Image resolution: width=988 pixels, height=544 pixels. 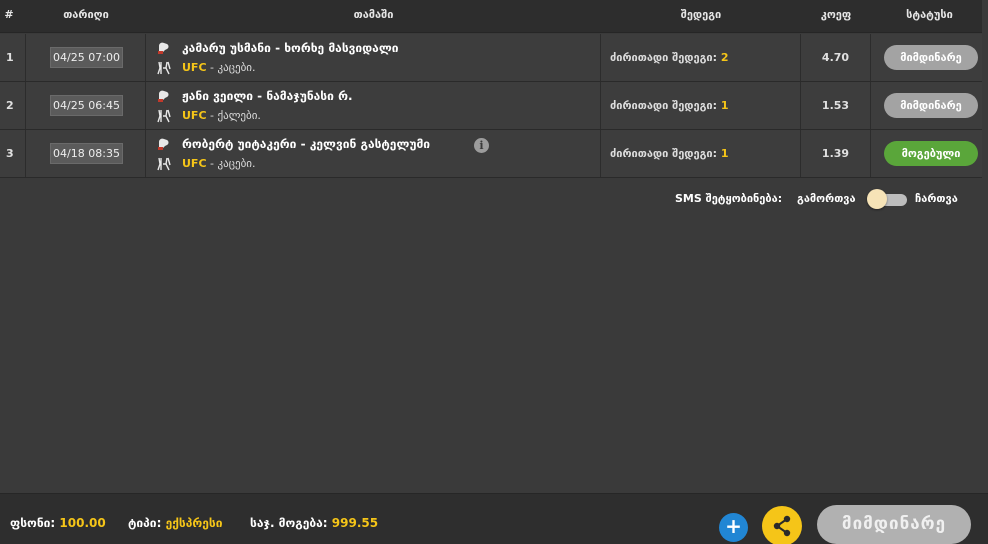 I want to click on row-status-cell: მოგებული, so click(x=929, y=153).